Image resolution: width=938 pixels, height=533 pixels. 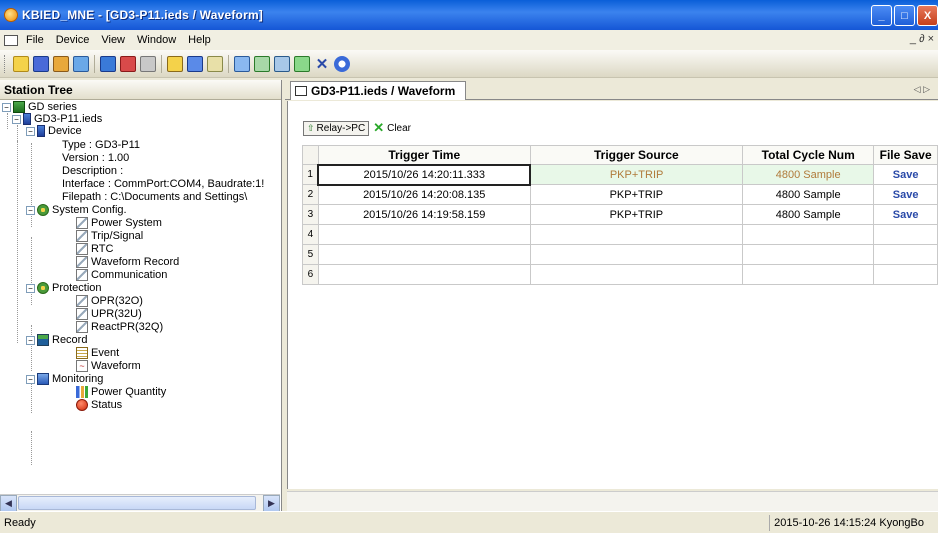 I want to click on scroll-thumb, so click(x=137, y=503).